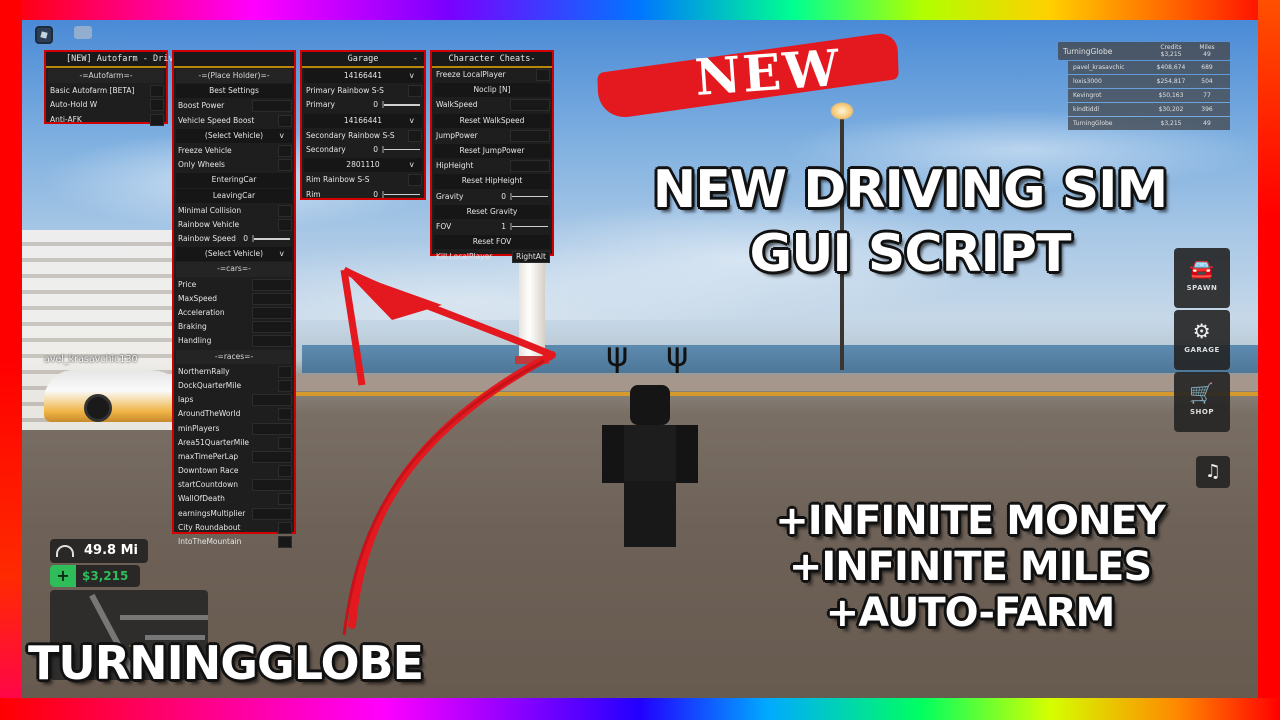 This screenshot has width=1280, height=720. I want to click on gravity-slider, so click(529, 196).